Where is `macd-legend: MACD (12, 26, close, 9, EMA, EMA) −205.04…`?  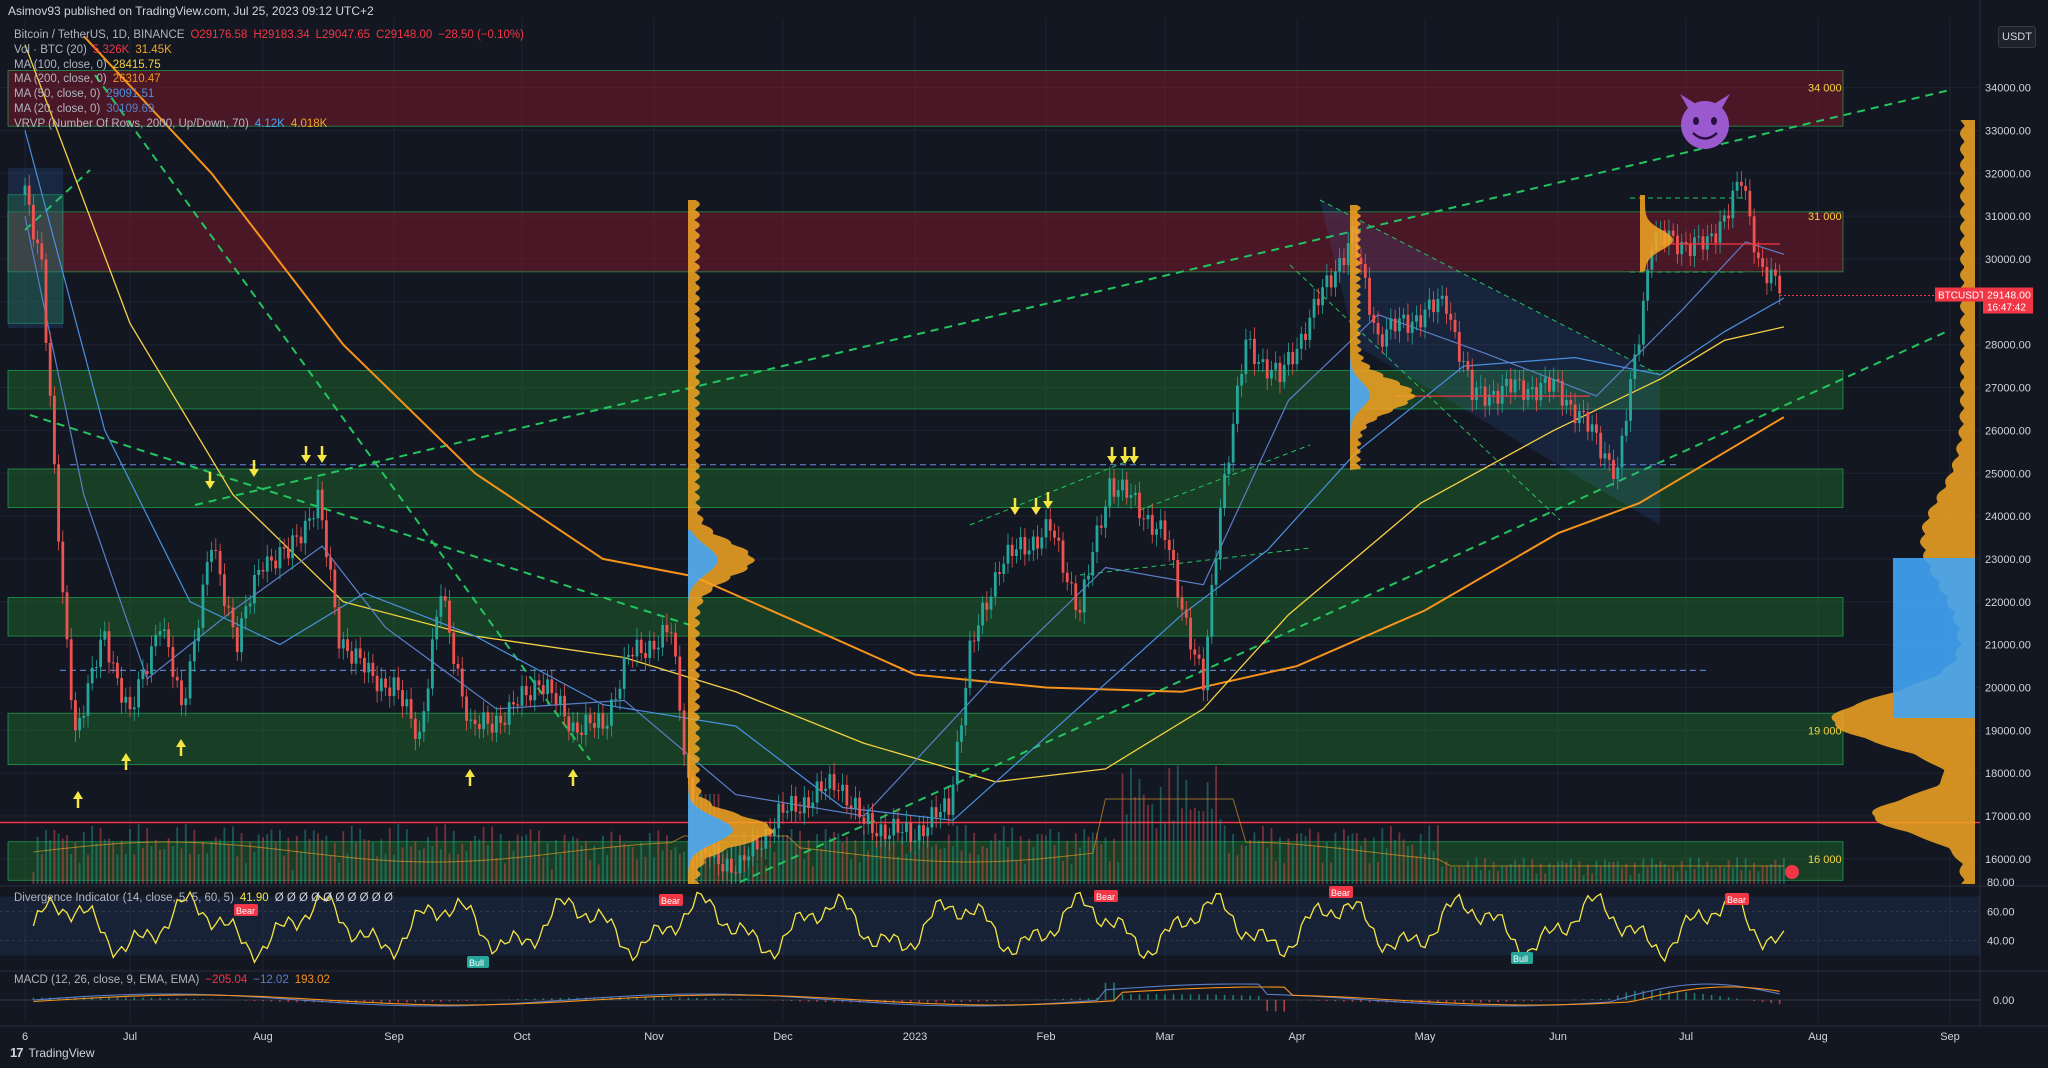
macd-legend: MACD (12, 26, close, 9, EMA, EMA) −205.04… is located at coordinates (172, 980).